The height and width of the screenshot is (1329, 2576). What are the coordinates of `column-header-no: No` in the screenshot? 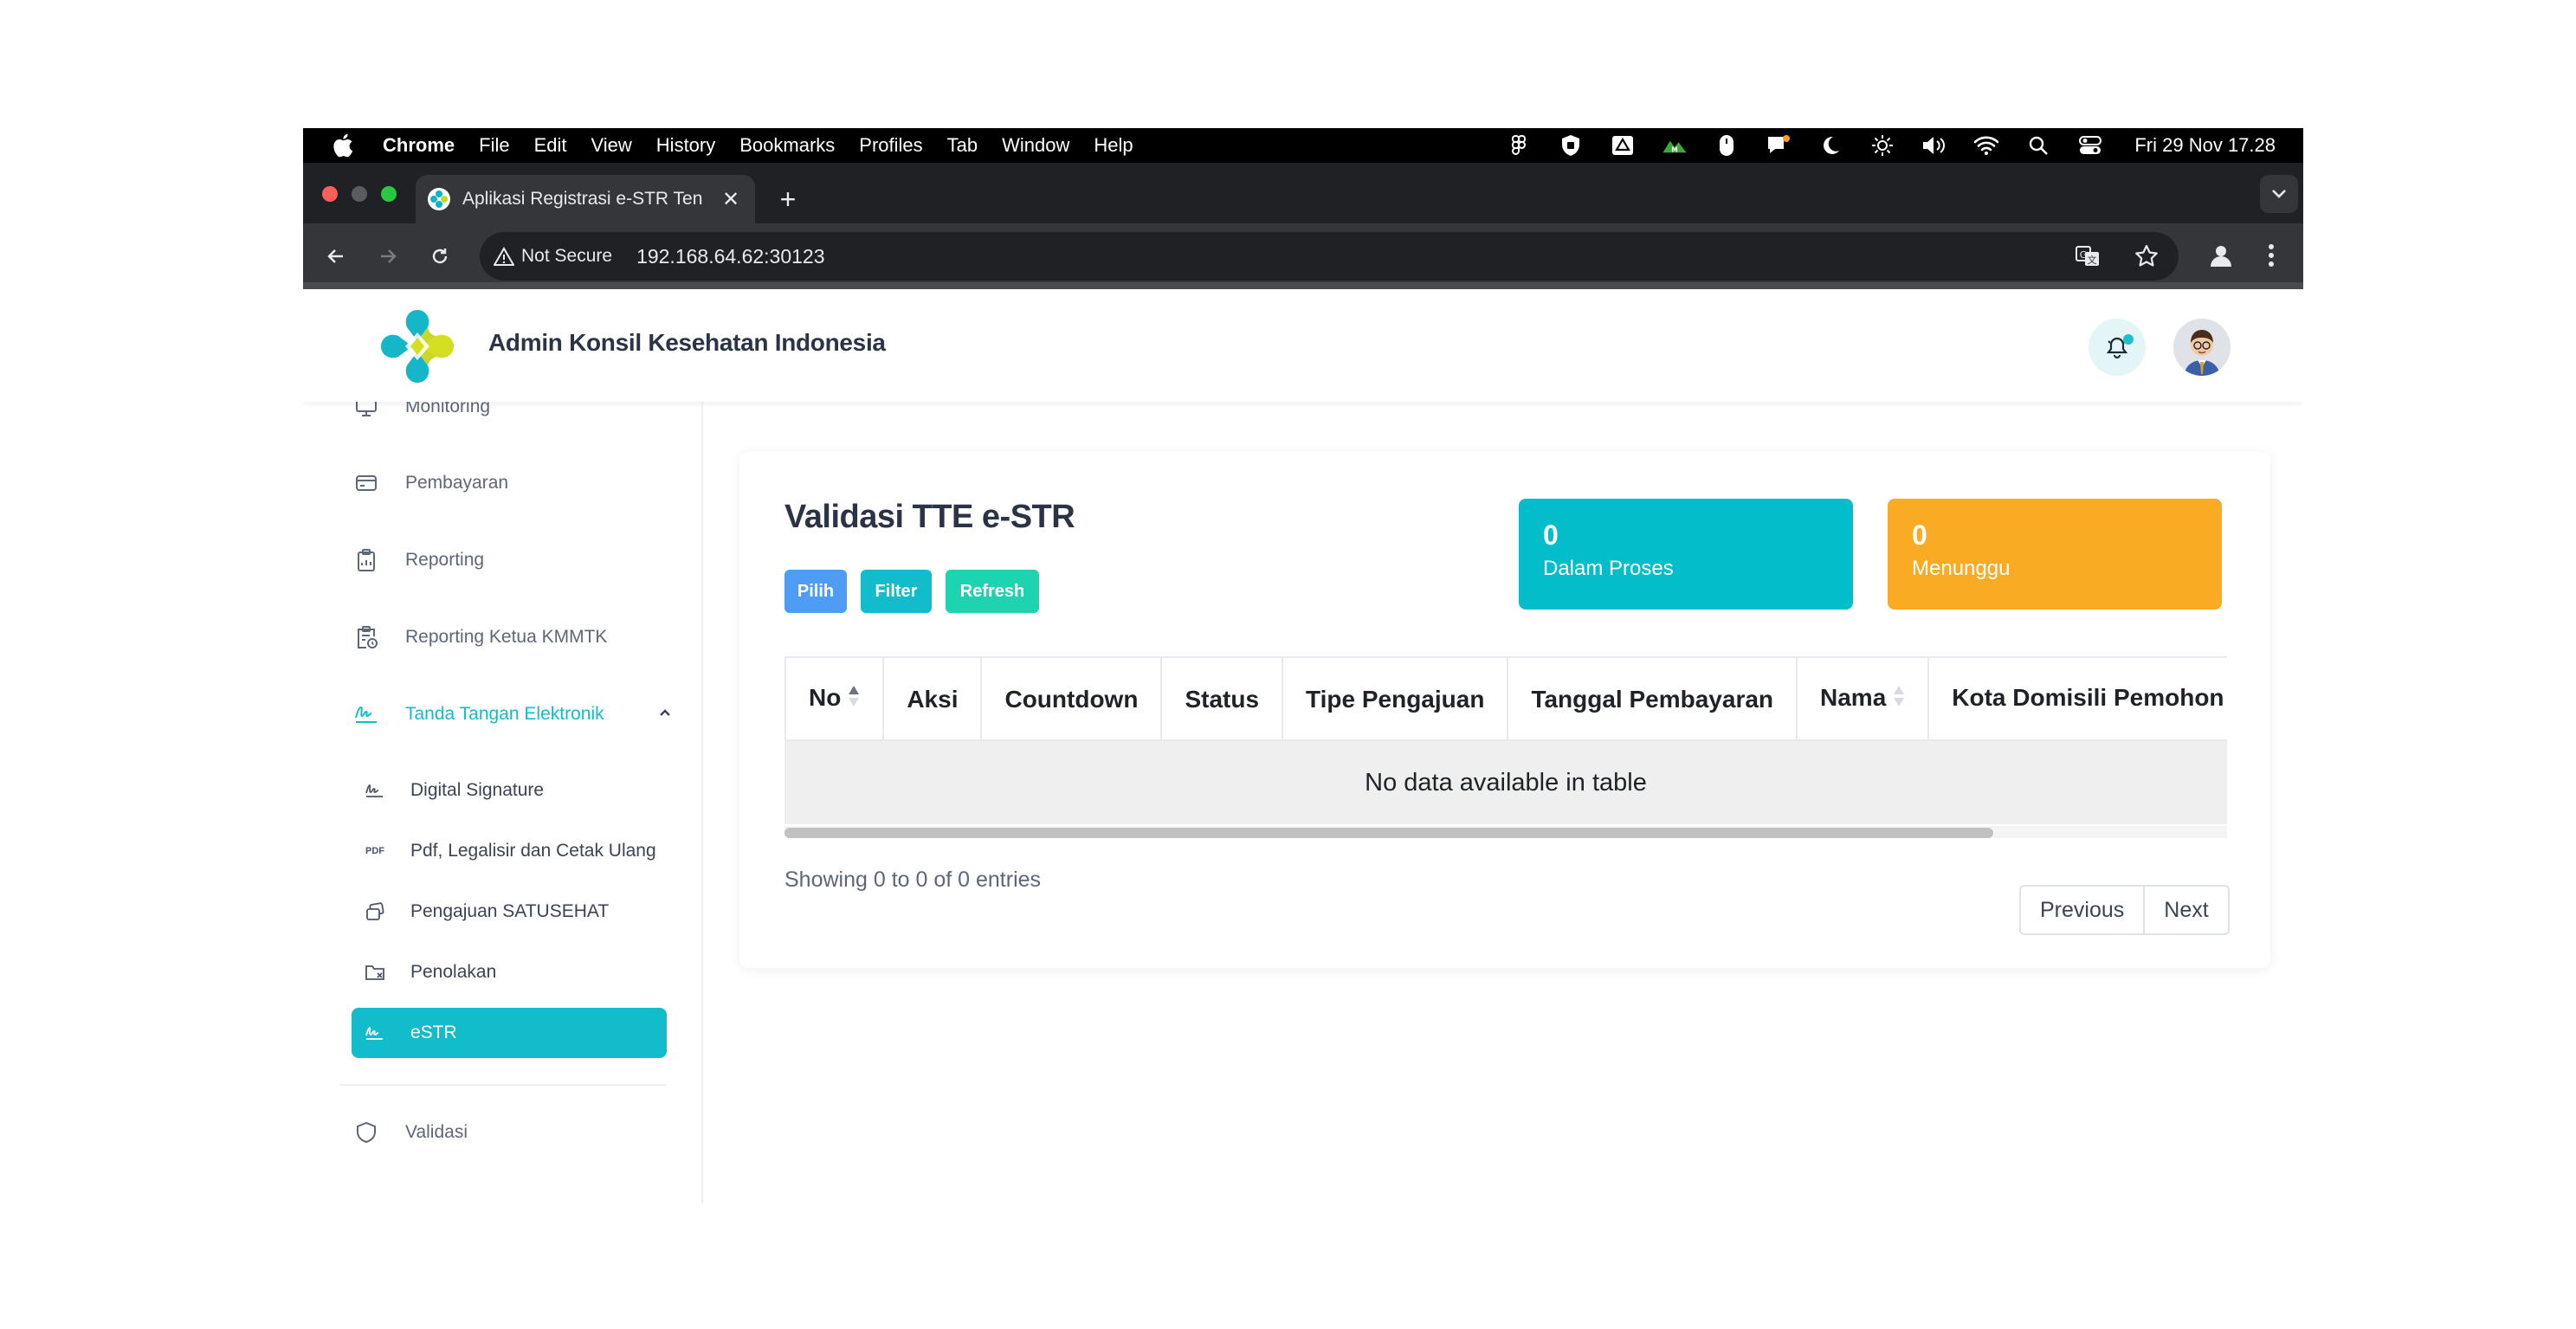 It's located at (835, 698).